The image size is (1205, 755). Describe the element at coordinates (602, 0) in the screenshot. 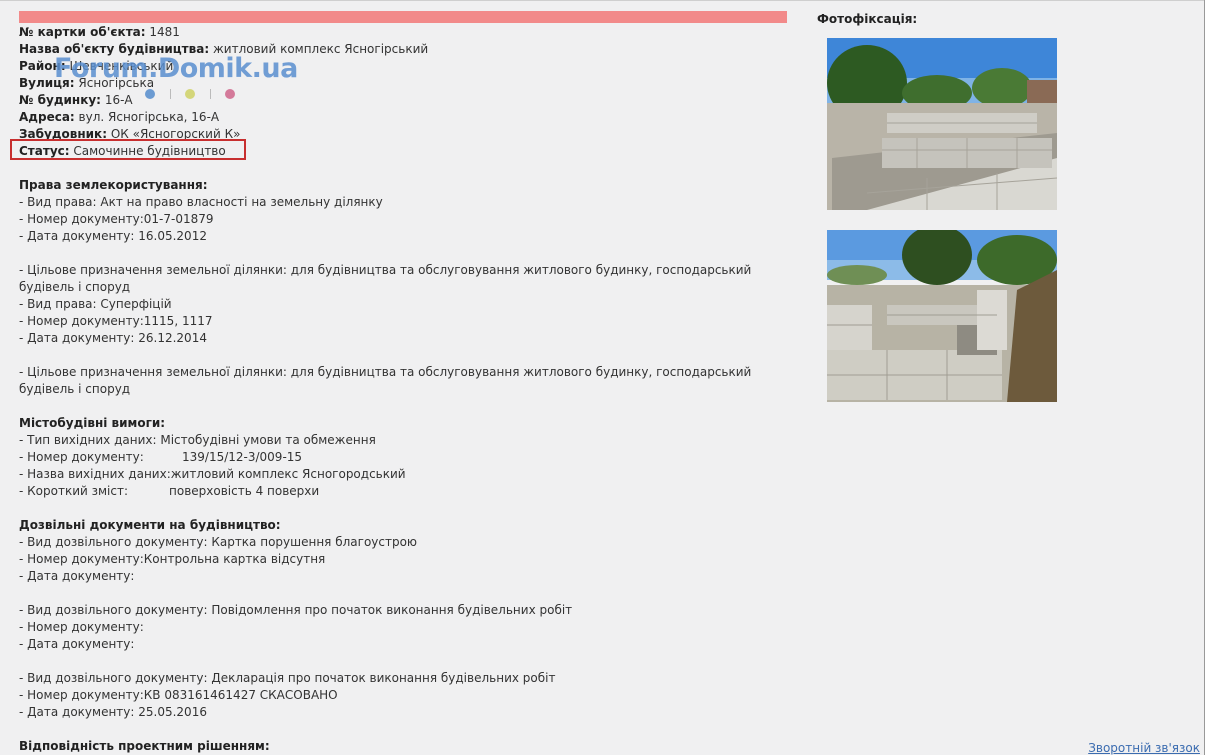

I see `top-border` at that location.